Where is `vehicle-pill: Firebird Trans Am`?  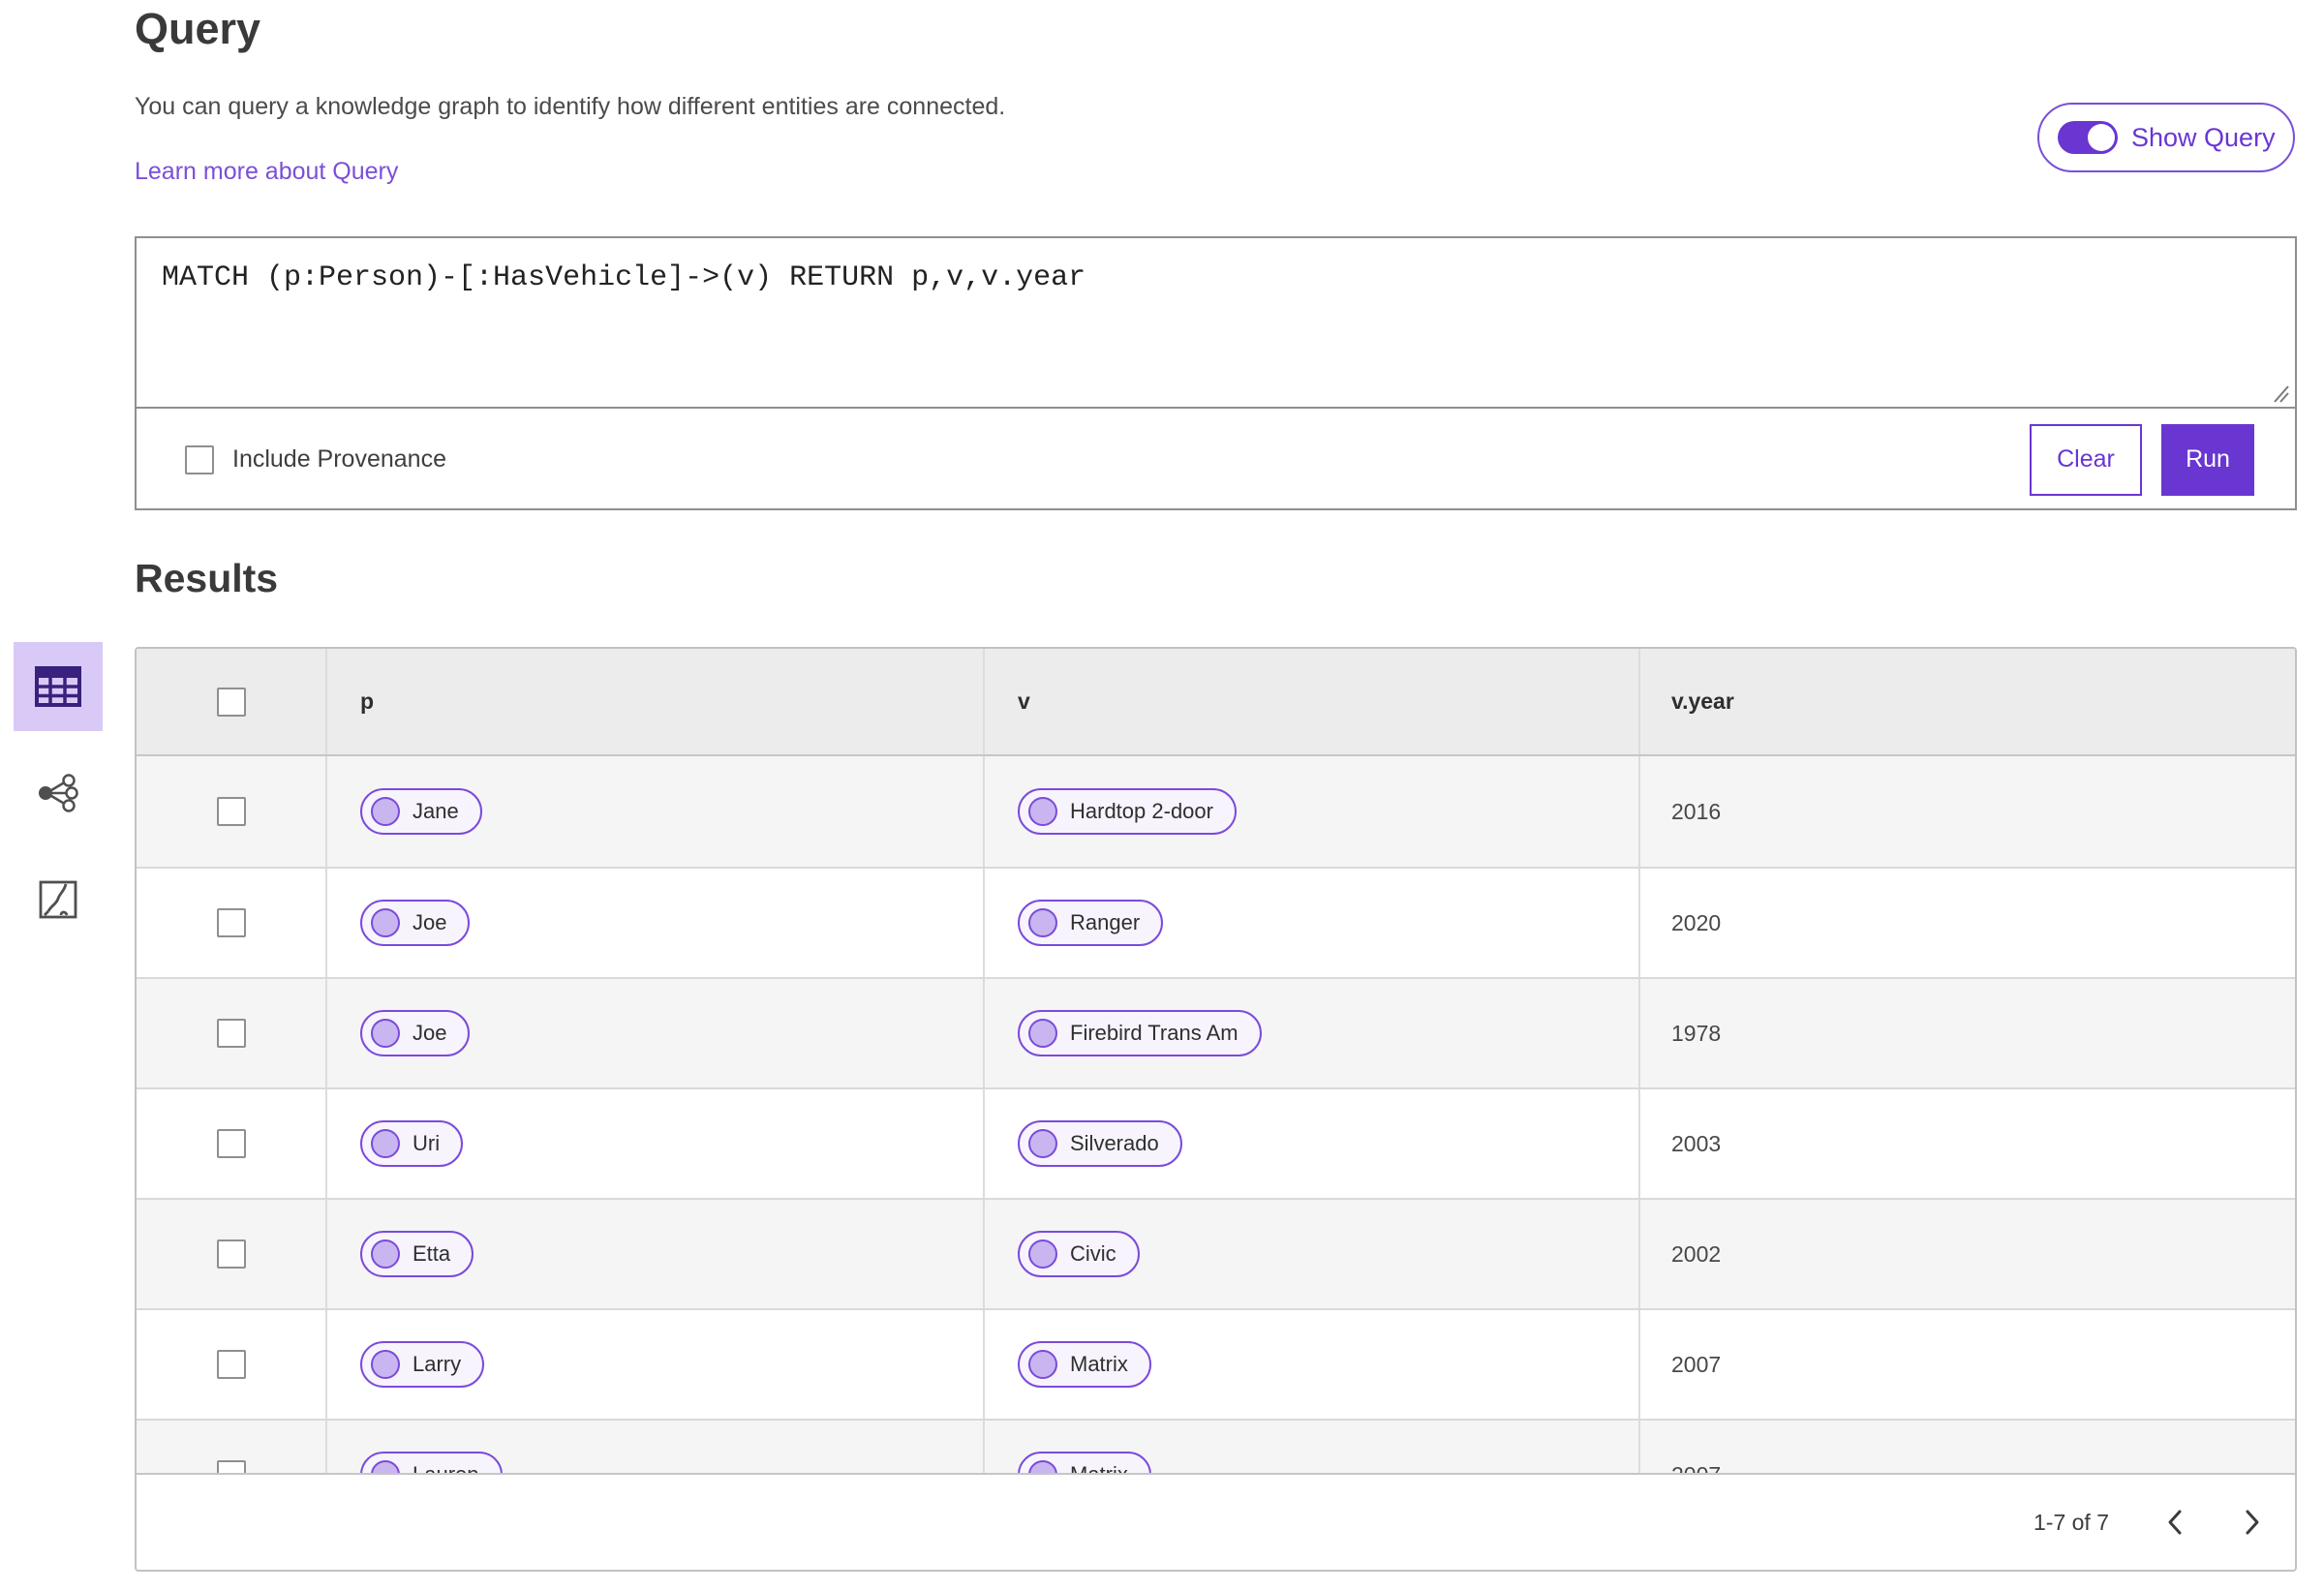
vehicle-pill: Firebird Trans Am is located at coordinates (1140, 1033).